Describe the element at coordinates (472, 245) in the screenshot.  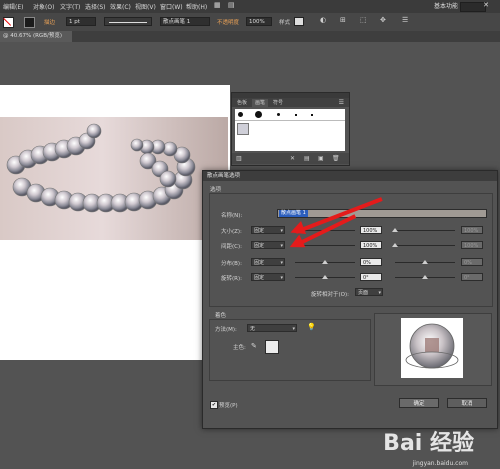
I see `spacing-value-max: 100%` at that location.